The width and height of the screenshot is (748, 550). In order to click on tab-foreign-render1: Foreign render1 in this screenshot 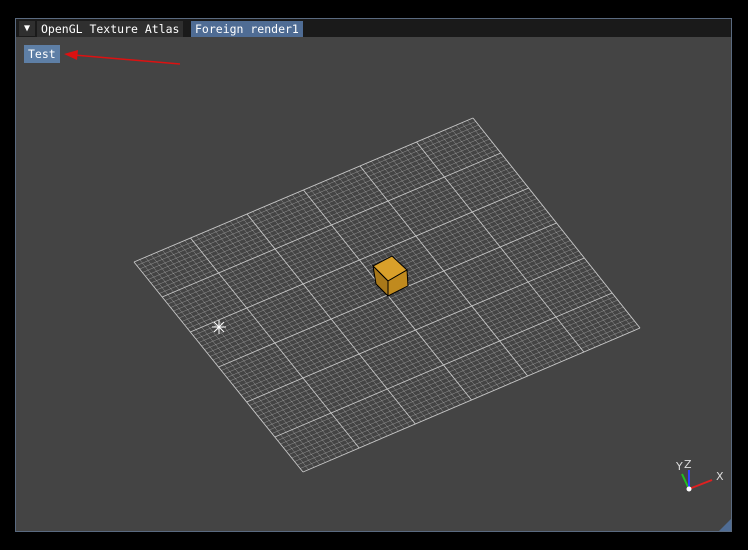, I will do `click(247, 29)`.